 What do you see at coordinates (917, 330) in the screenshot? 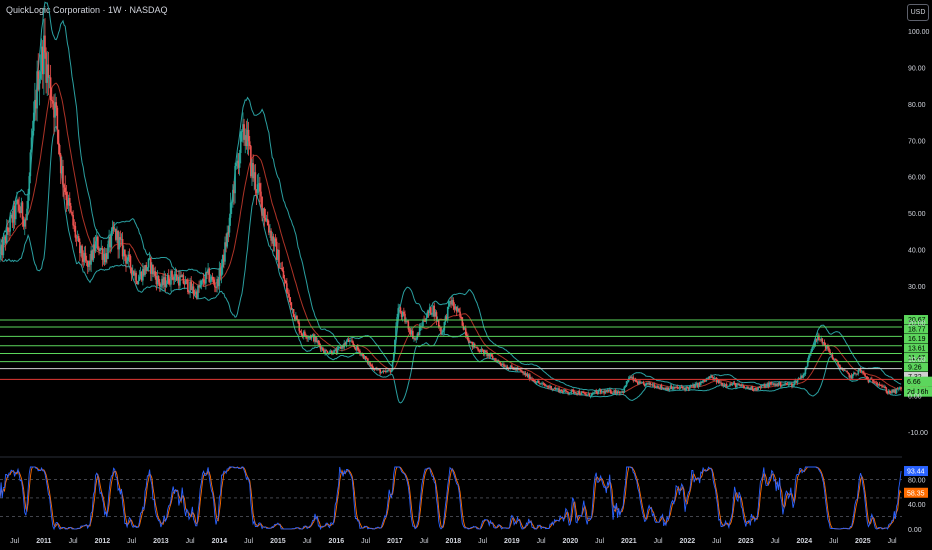
I see `level-tag-label: 18.77` at bounding box center [917, 330].